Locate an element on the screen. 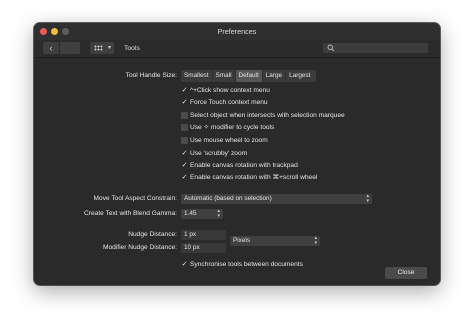 This screenshot has height=331, width=474. units-value: Pixels is located at coordinates (242, 240).